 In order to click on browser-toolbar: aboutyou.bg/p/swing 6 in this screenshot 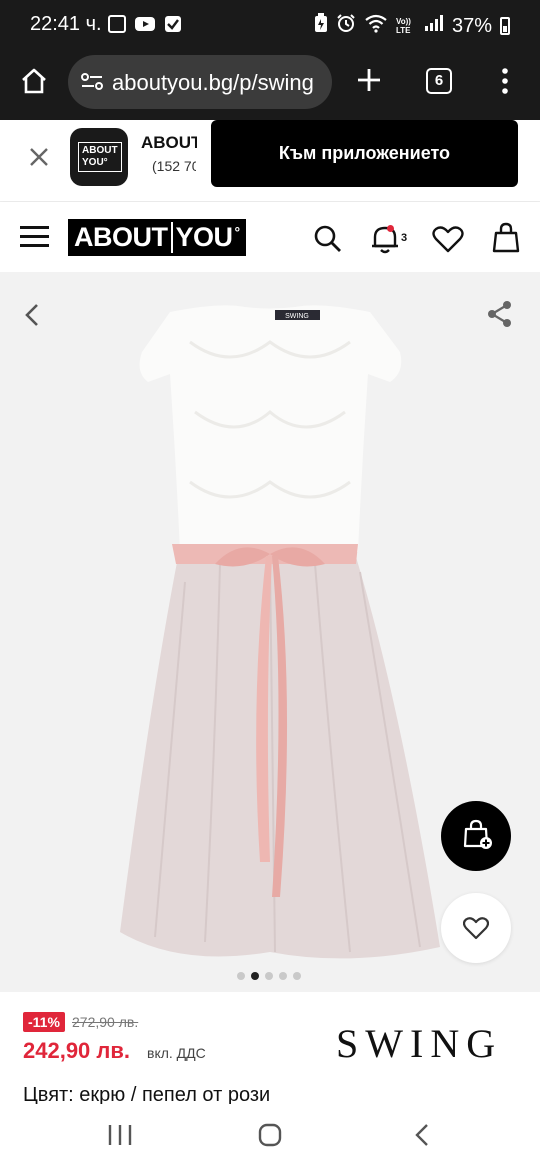, I will do `click(270, 85)`.